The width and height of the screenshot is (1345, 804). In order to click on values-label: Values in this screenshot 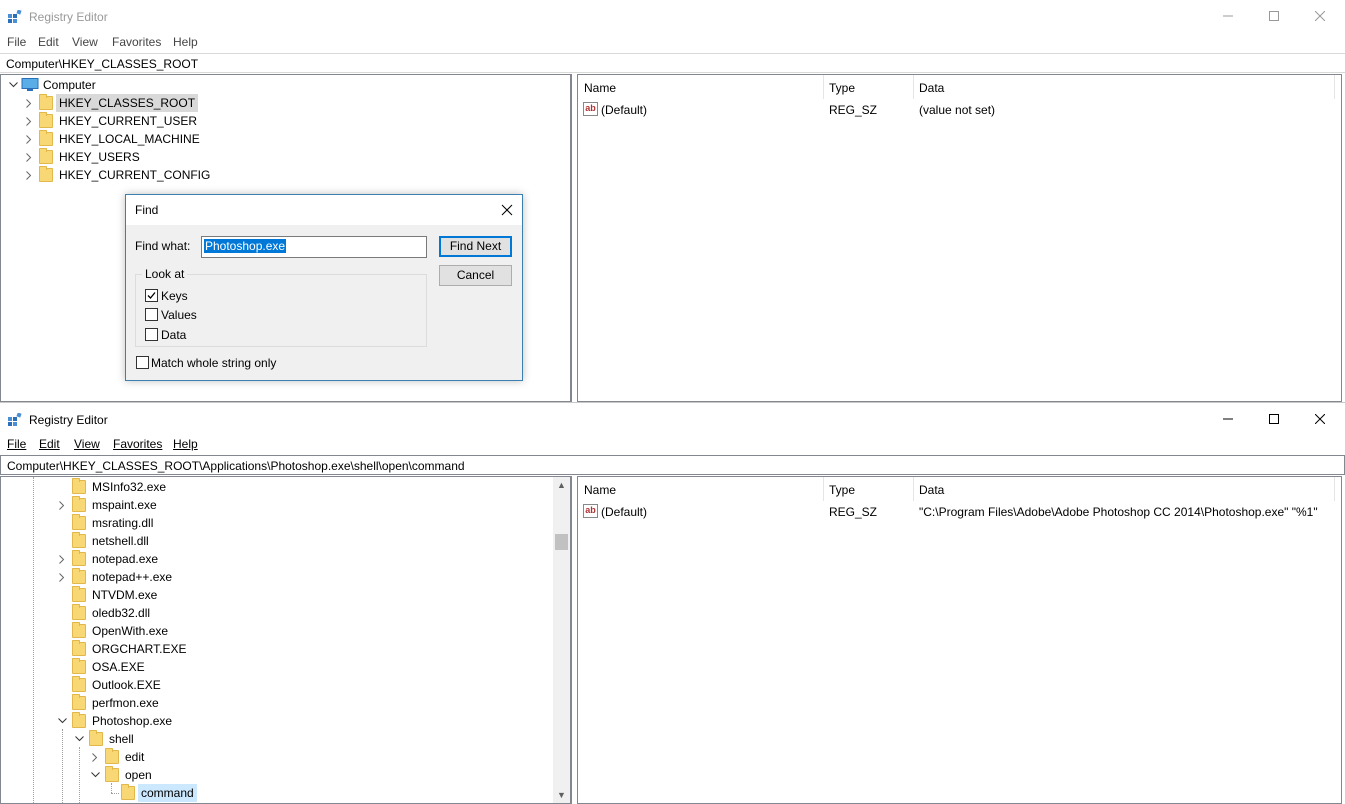, I will do `click(179, 315)`.